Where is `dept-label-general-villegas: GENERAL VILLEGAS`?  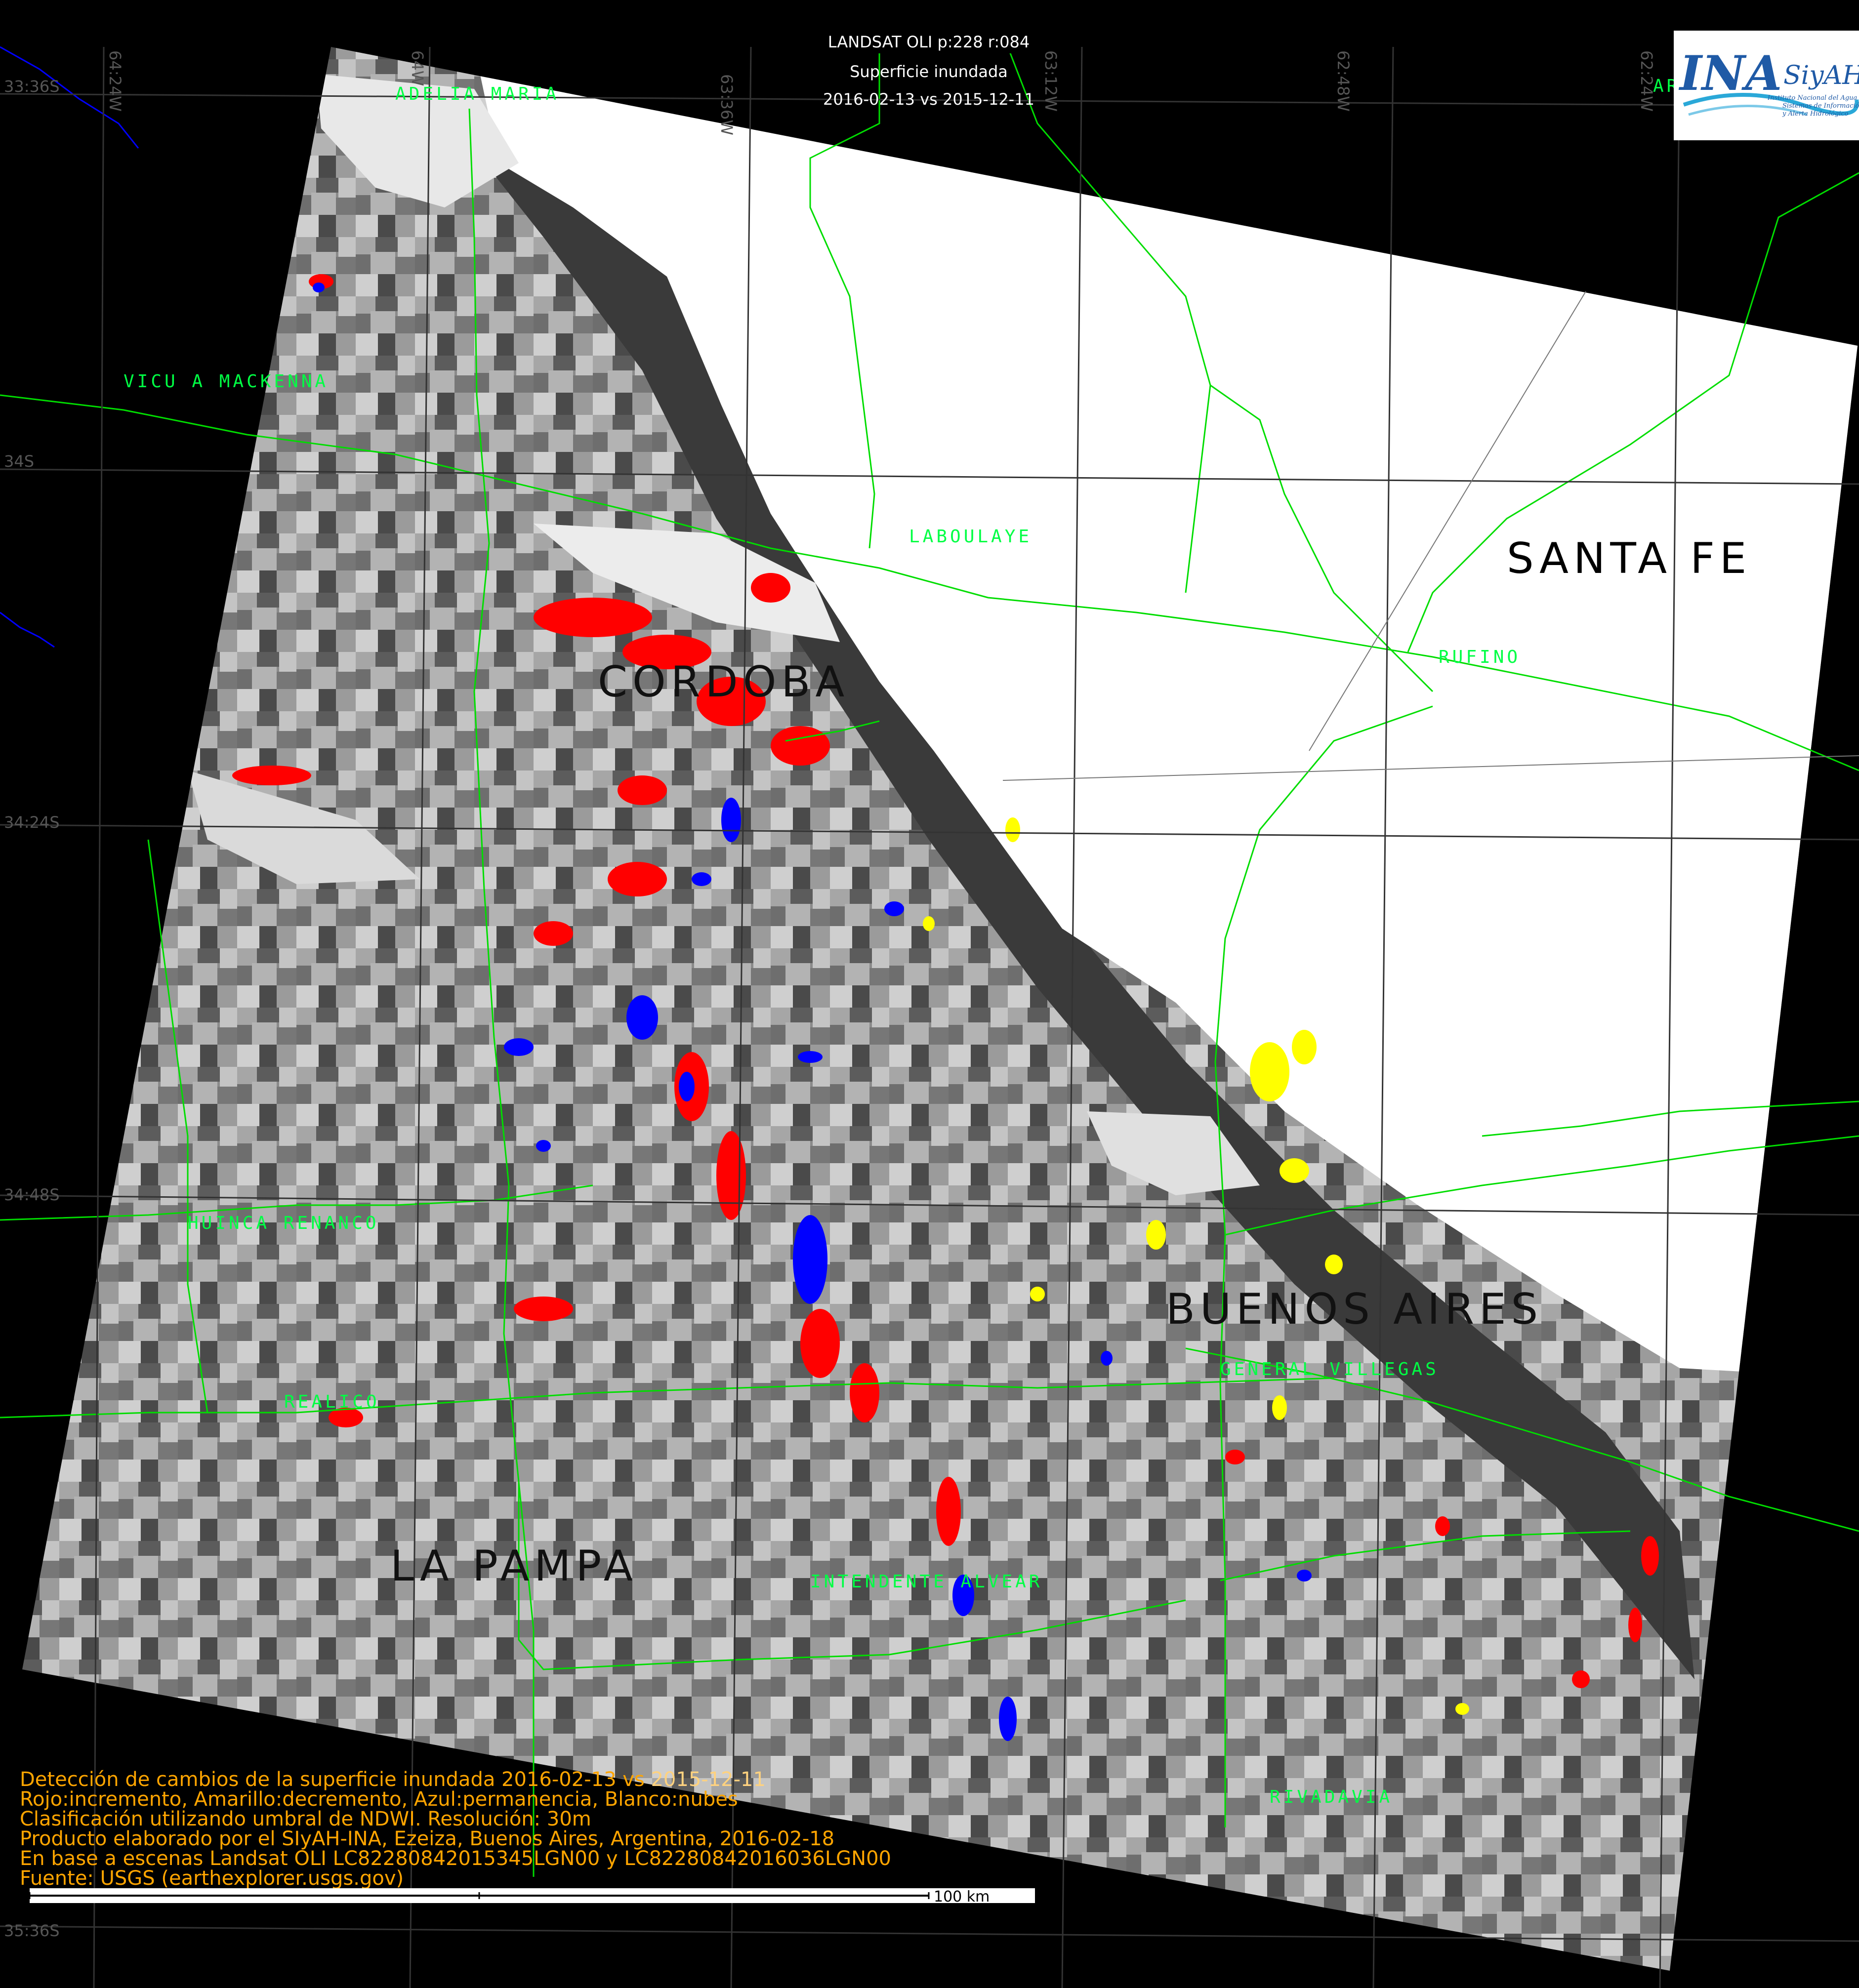
dept-label-general-villegas: GENERAL VILLEGAS is located at coordinates (1329, 1369).